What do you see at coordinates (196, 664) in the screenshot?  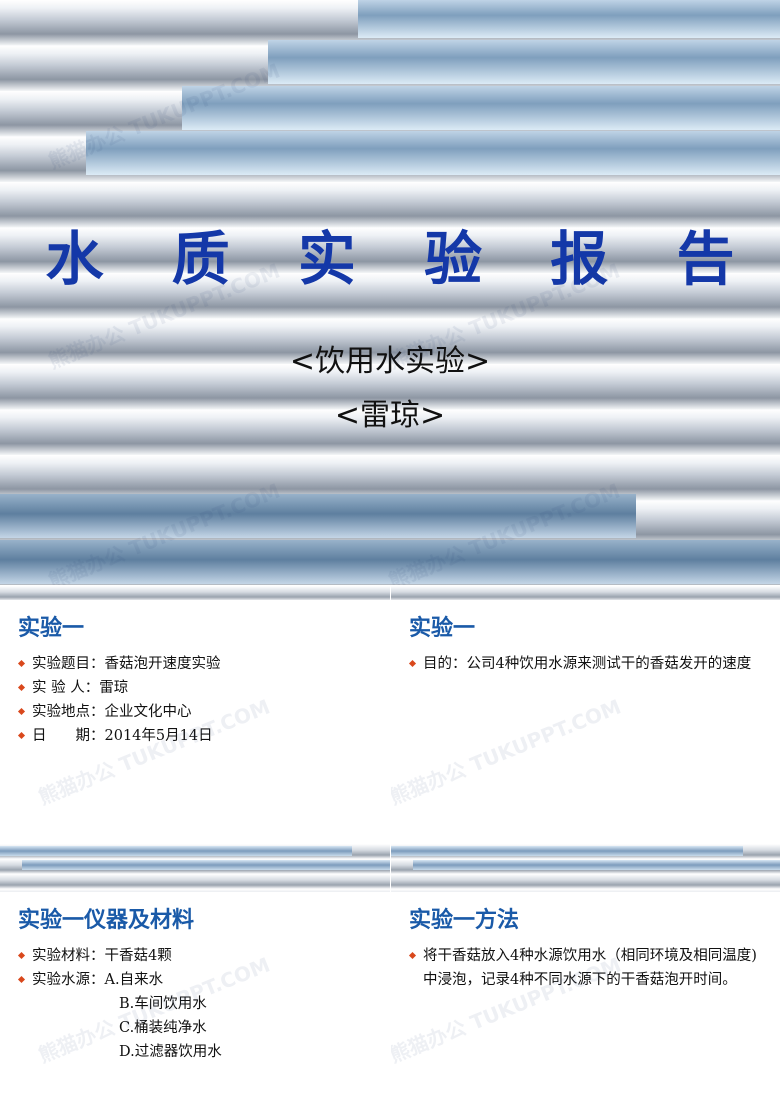 I see `list-item: 实验题目：香菇泡开速度实验` at bounding box center [196, 664].